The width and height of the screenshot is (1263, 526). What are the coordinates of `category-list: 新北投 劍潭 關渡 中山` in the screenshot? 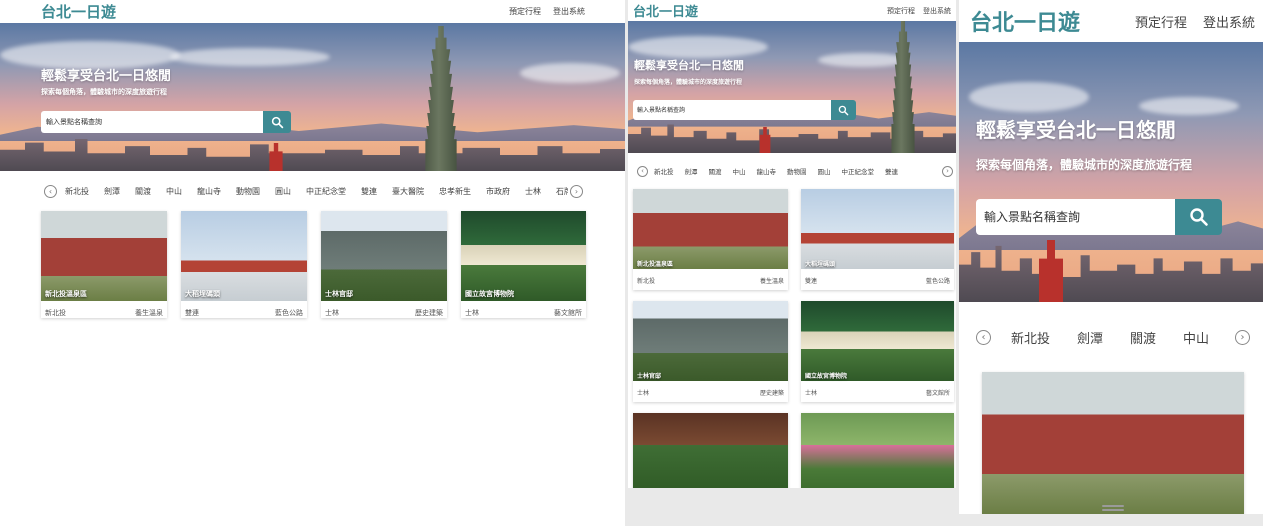 It's located at (1122, 337).